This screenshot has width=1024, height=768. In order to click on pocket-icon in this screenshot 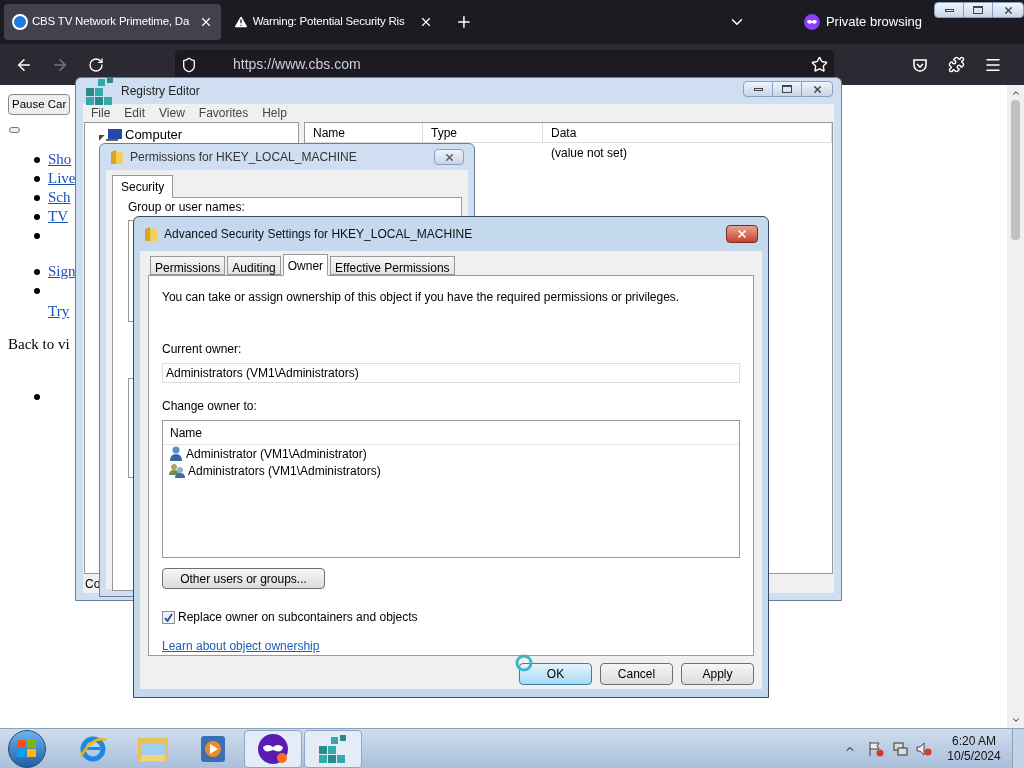, I will do `click(920, 64)`.